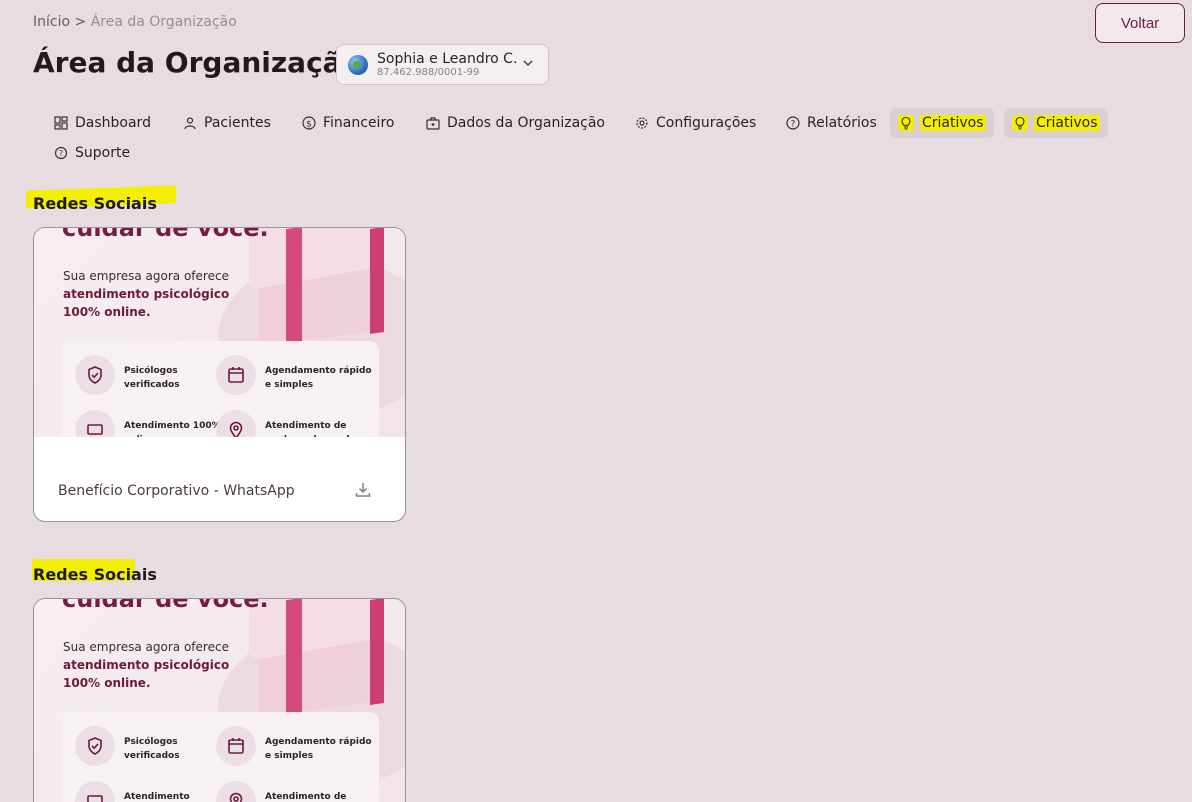 The height and width of the screenshot is (802, 1192). I want to click on tab-dashboard: Dashboard, so click(102, 123).